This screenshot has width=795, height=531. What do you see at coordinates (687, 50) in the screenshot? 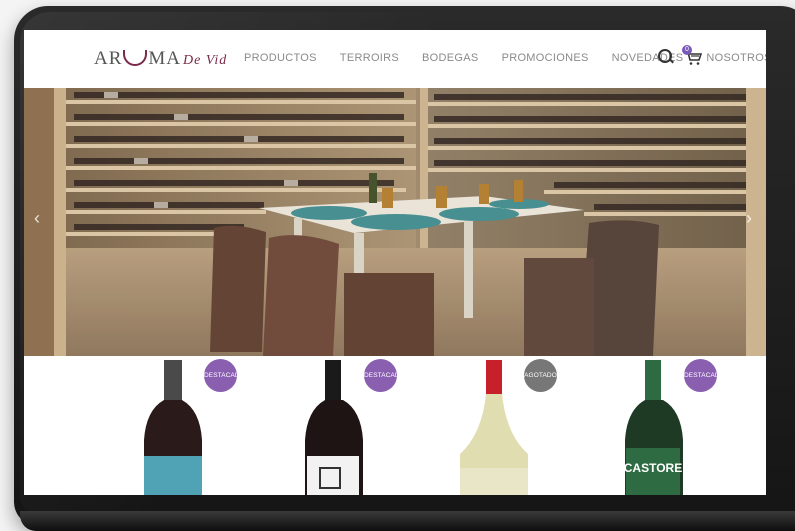
I see `cart-count-badge: 0` at bounding box center [687, 50].